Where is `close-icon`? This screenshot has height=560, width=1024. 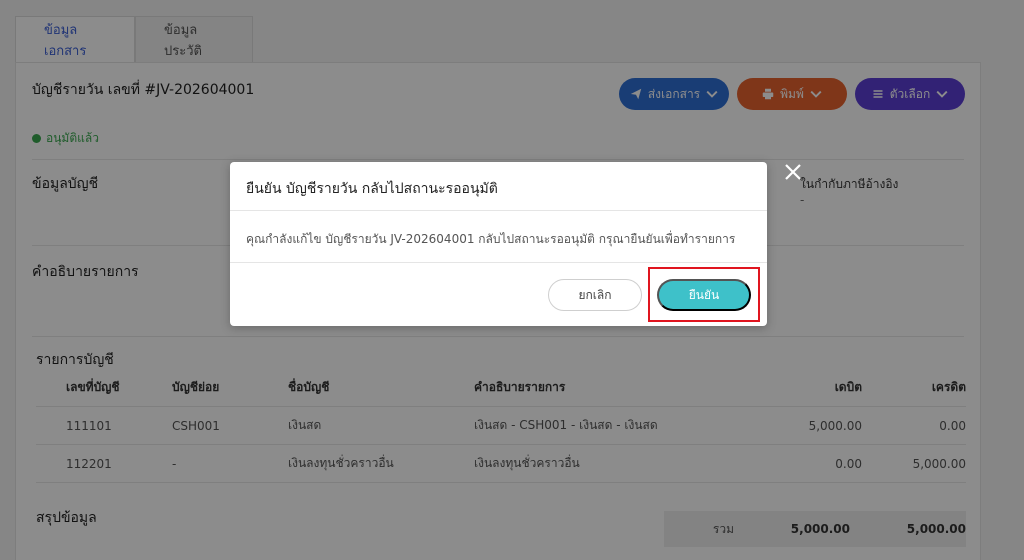 close-icon is located at coordinates (793, 172).